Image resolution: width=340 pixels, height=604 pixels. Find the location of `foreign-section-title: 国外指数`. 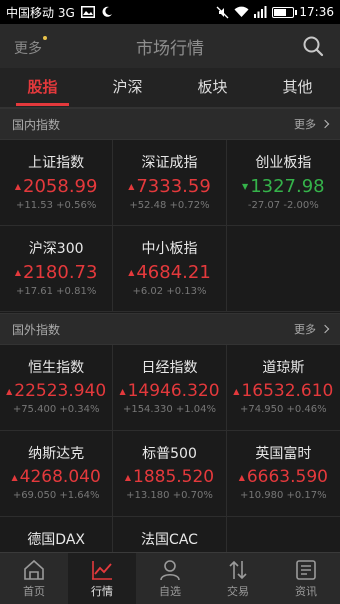

foreign-section-title: 国外指数 is located at coordinates (36, 329).